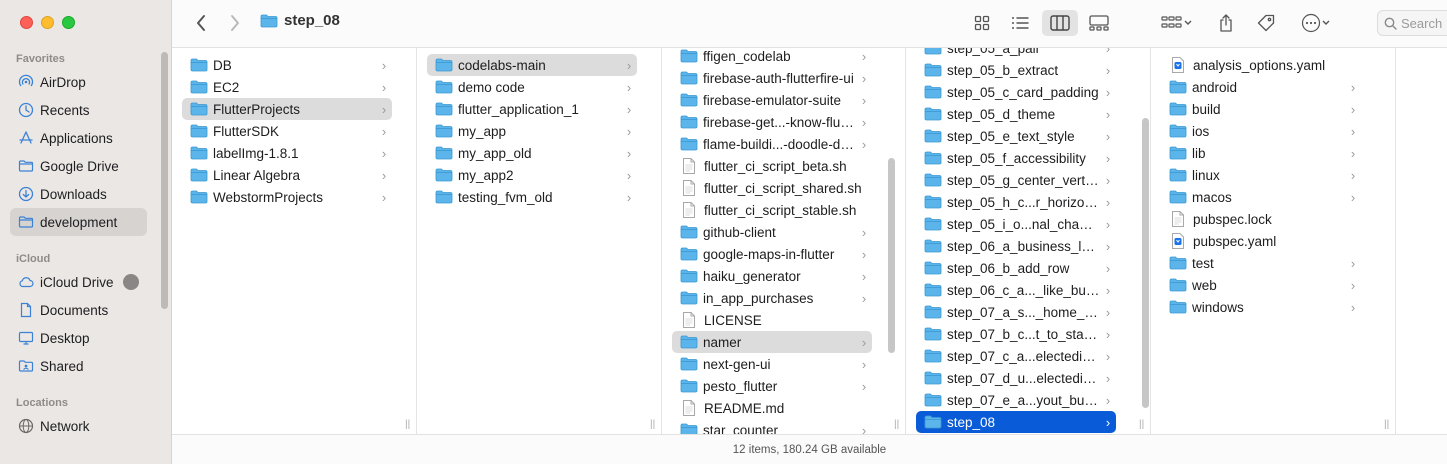 The width and height of the screenshot is (1447, 464). Describe the element at coordinates (26, 22) in the screenshot. I see `close-window-button` at that location.